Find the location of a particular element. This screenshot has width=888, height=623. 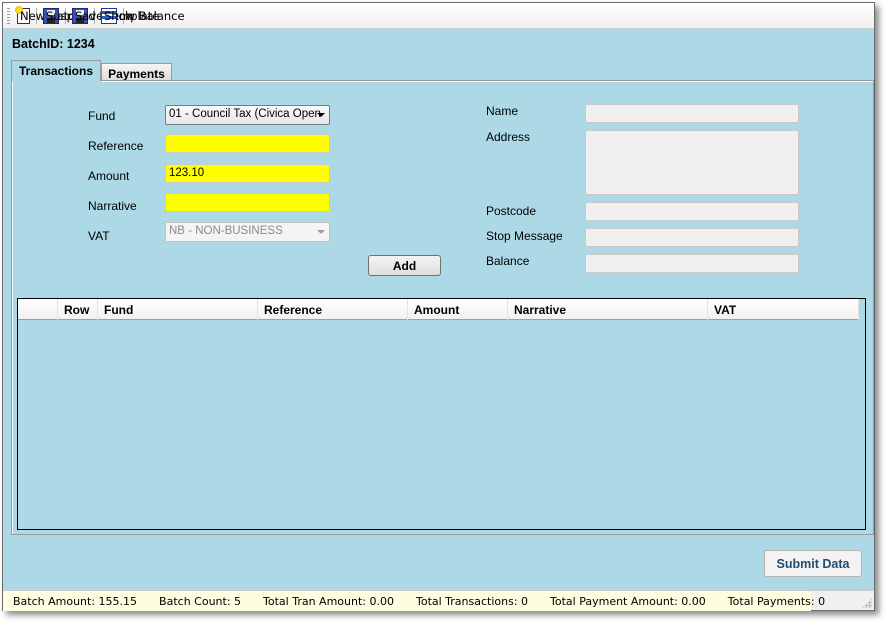

balance-field is located at coordinates (692, 263).